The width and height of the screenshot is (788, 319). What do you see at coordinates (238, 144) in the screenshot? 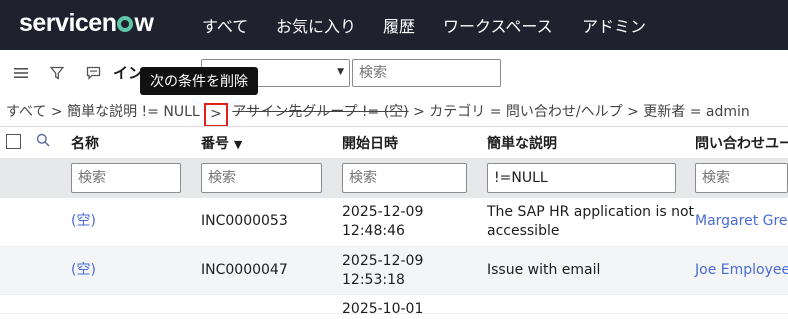
I see `sort-descending-icon: ▼` at bounding box center [238, 144].